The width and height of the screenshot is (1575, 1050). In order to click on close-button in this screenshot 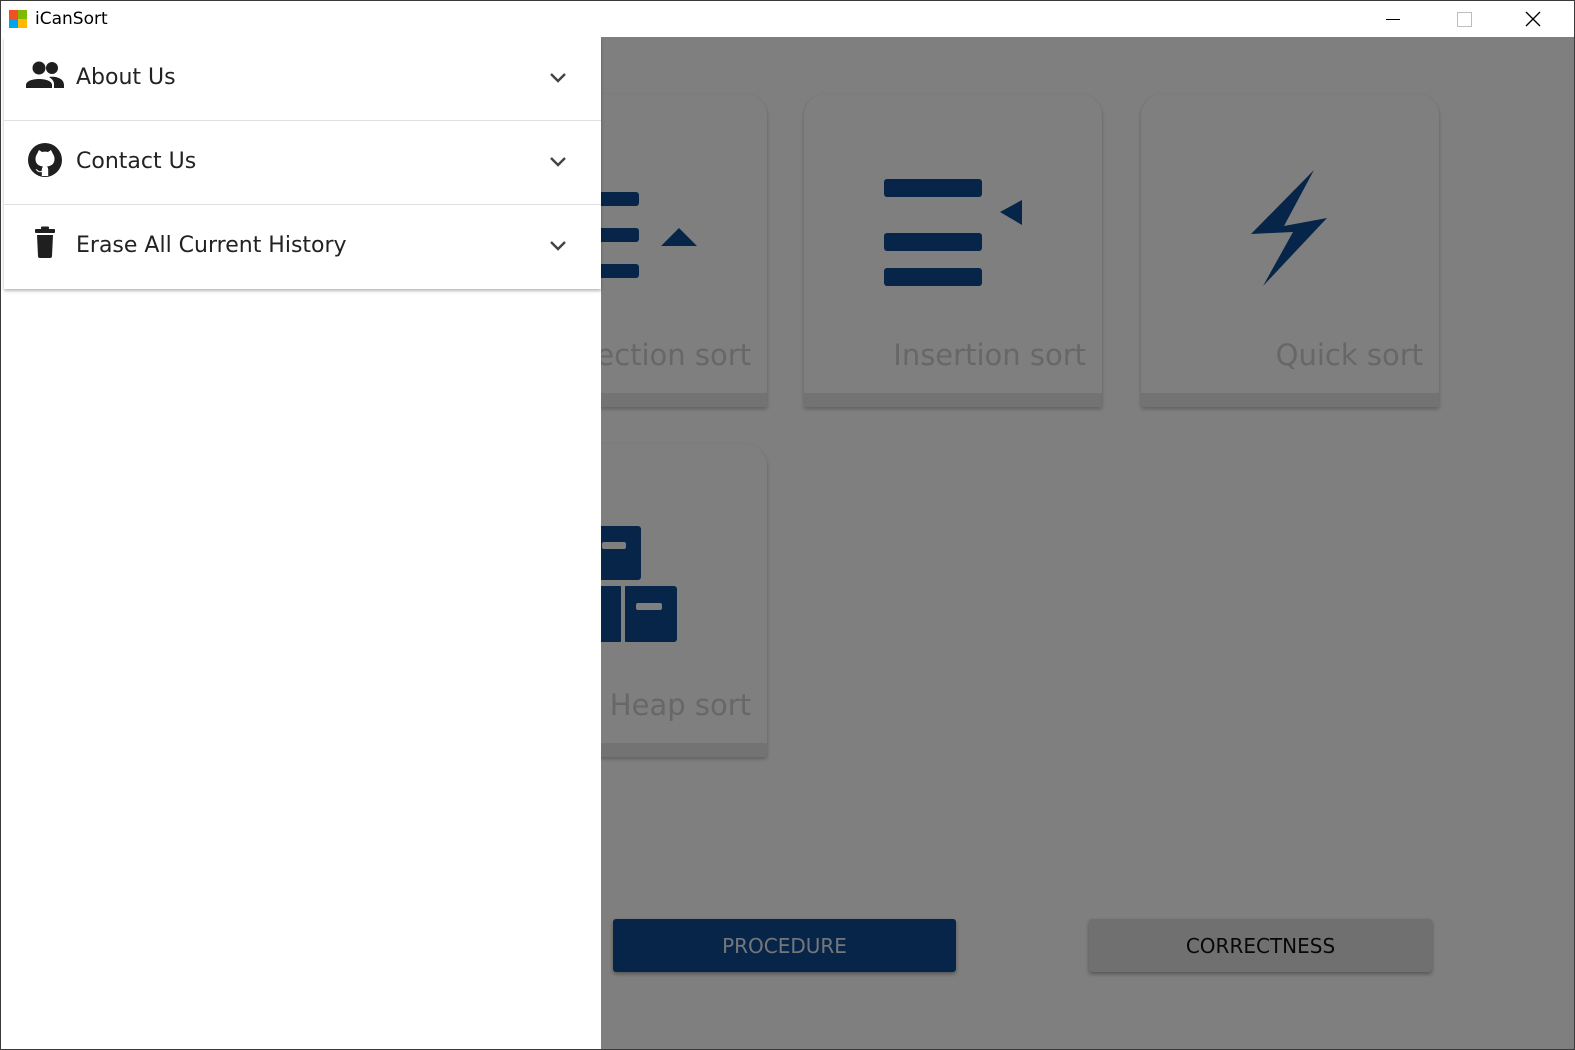, I will do `click(1533, 19)`.